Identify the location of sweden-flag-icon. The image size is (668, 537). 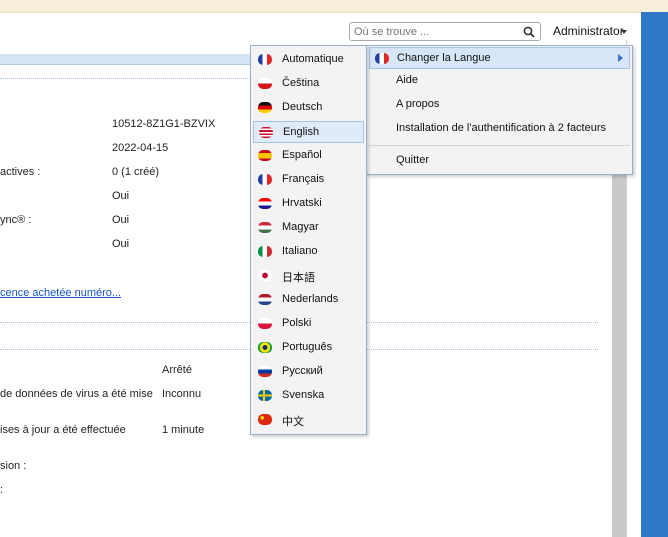
(265, 395).